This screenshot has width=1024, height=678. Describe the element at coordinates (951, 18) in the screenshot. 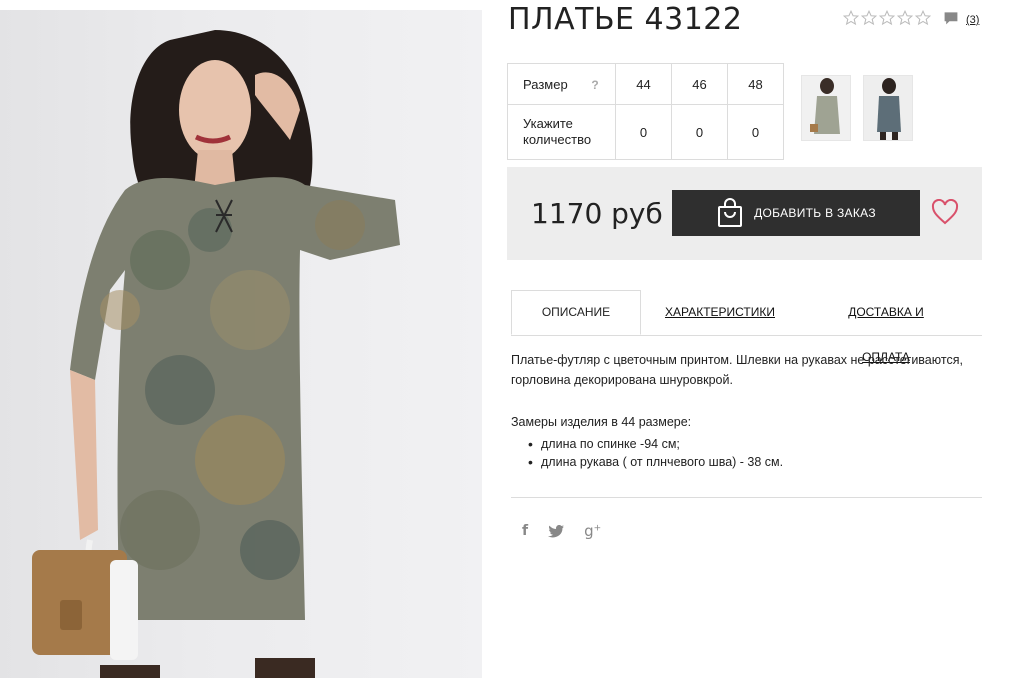

I see `comment-icon` at that location.